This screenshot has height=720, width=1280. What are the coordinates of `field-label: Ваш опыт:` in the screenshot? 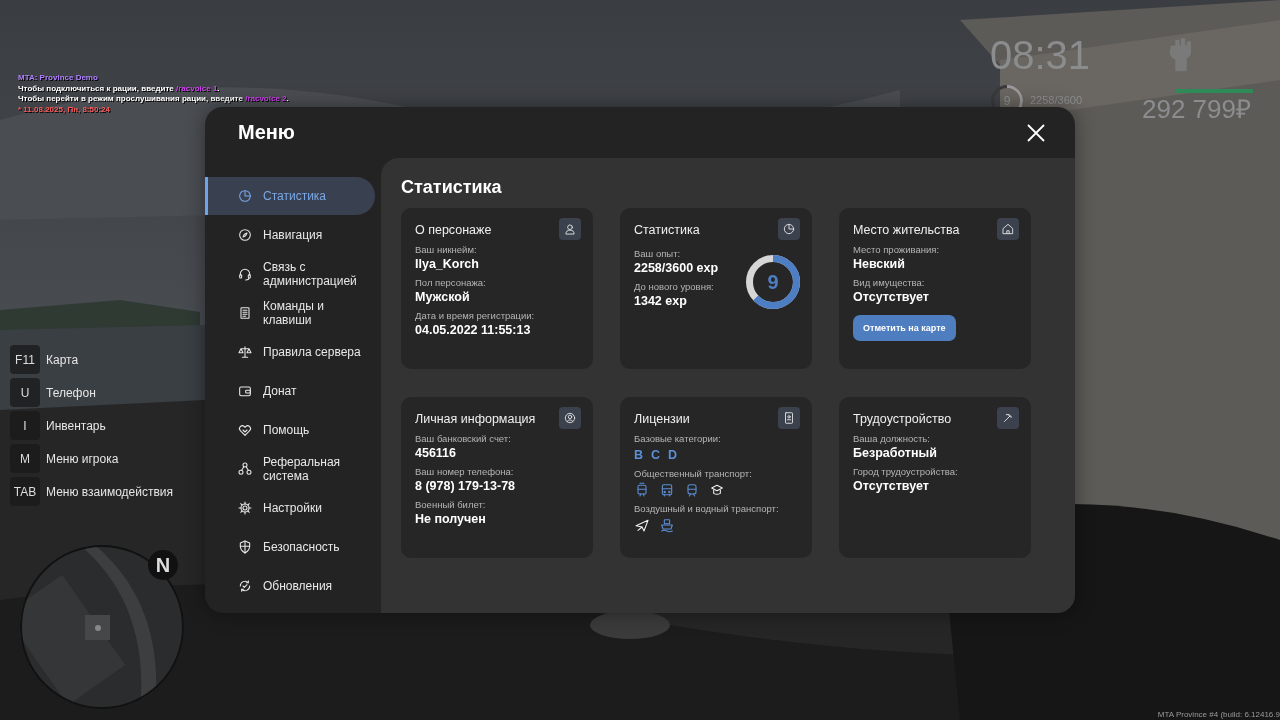 It's located at (658, 254).